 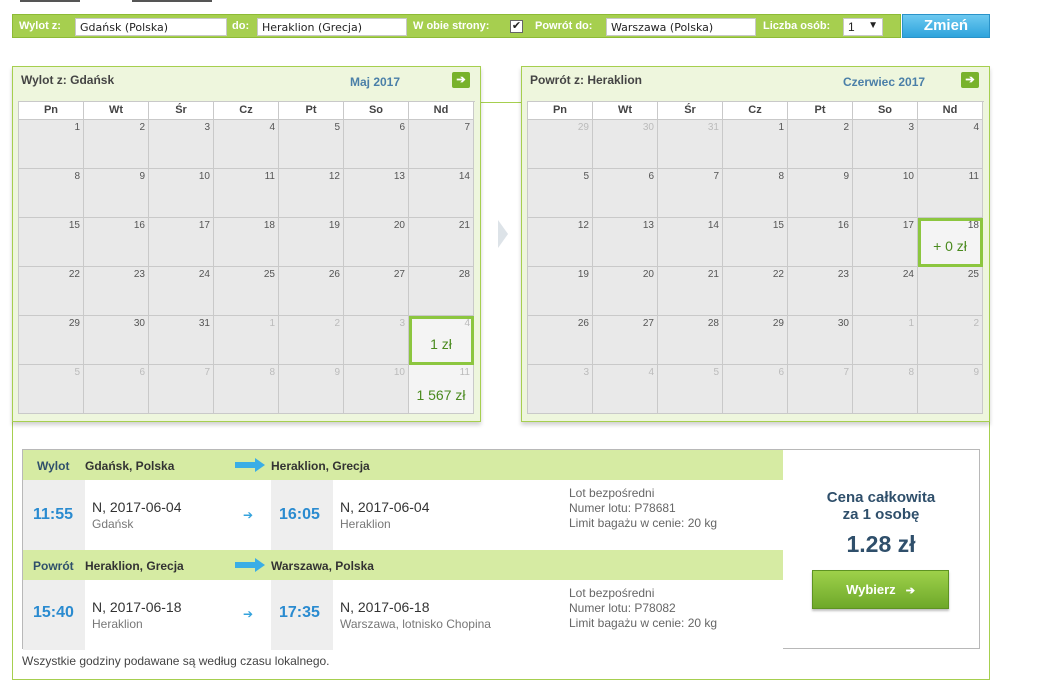 I want to click on roundtrip-checkbox: ✔, so click(x=516, y=26).